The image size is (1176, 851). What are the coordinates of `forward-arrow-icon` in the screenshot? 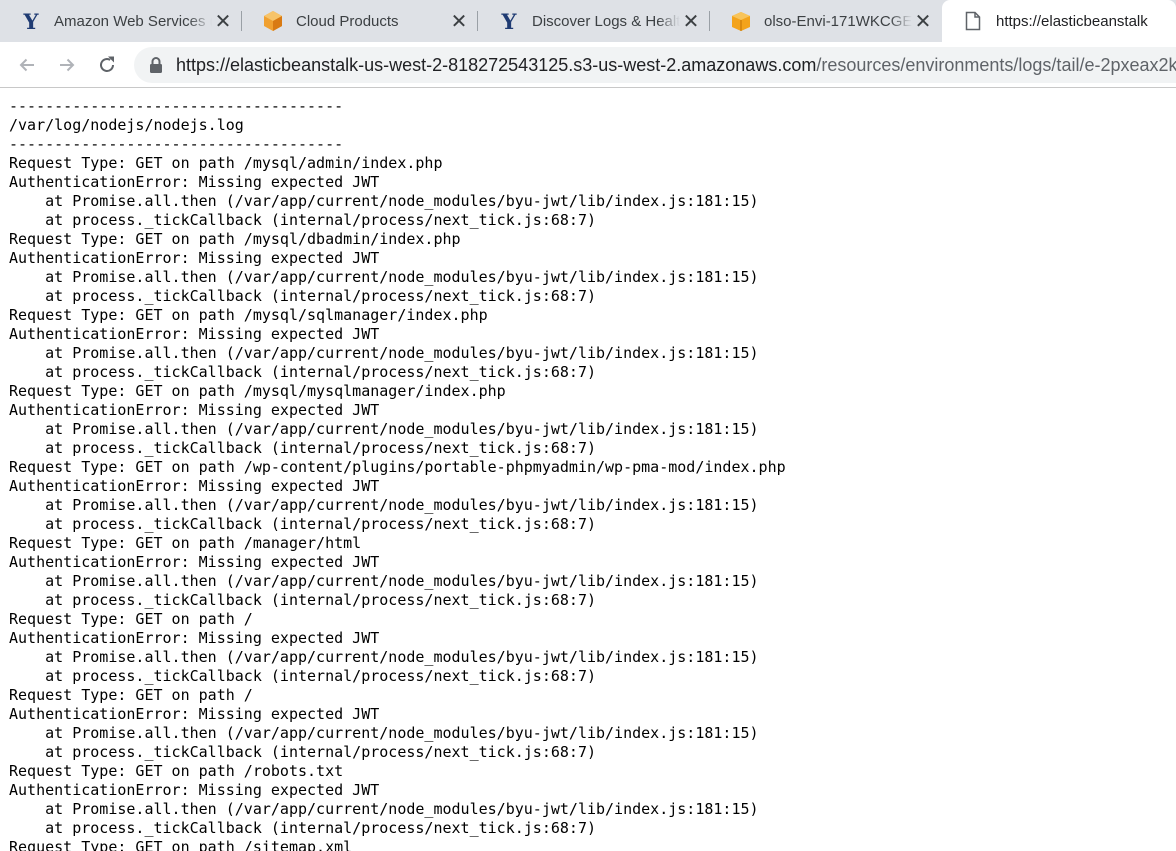 It's located at (67, 65).